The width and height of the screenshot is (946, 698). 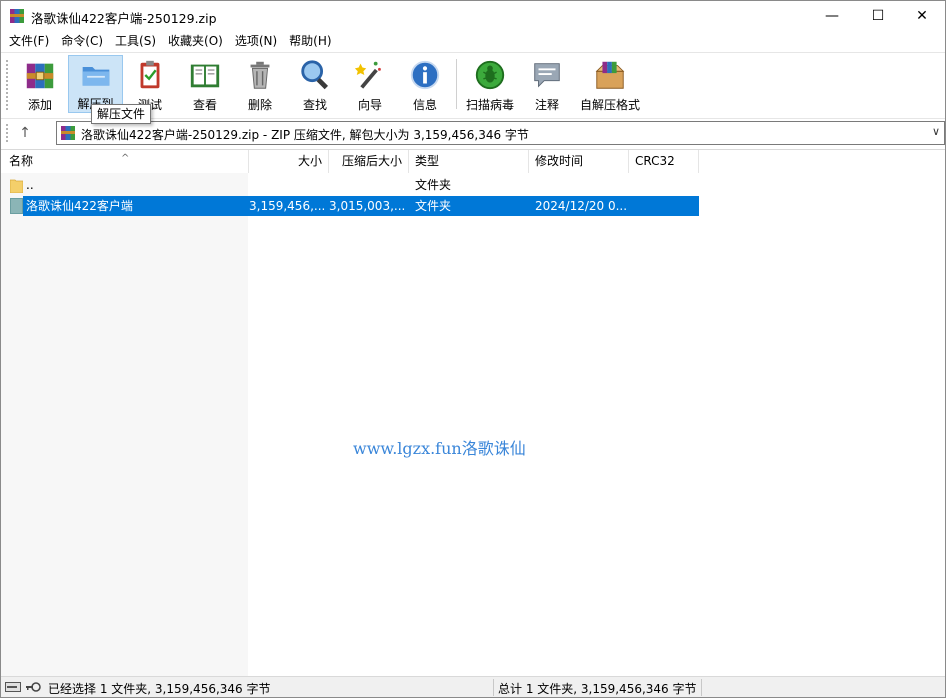 What do you see at coordinates (922, 16) in the screenshot?
I see `close-button: ✕` at bounding box center [922, 16].